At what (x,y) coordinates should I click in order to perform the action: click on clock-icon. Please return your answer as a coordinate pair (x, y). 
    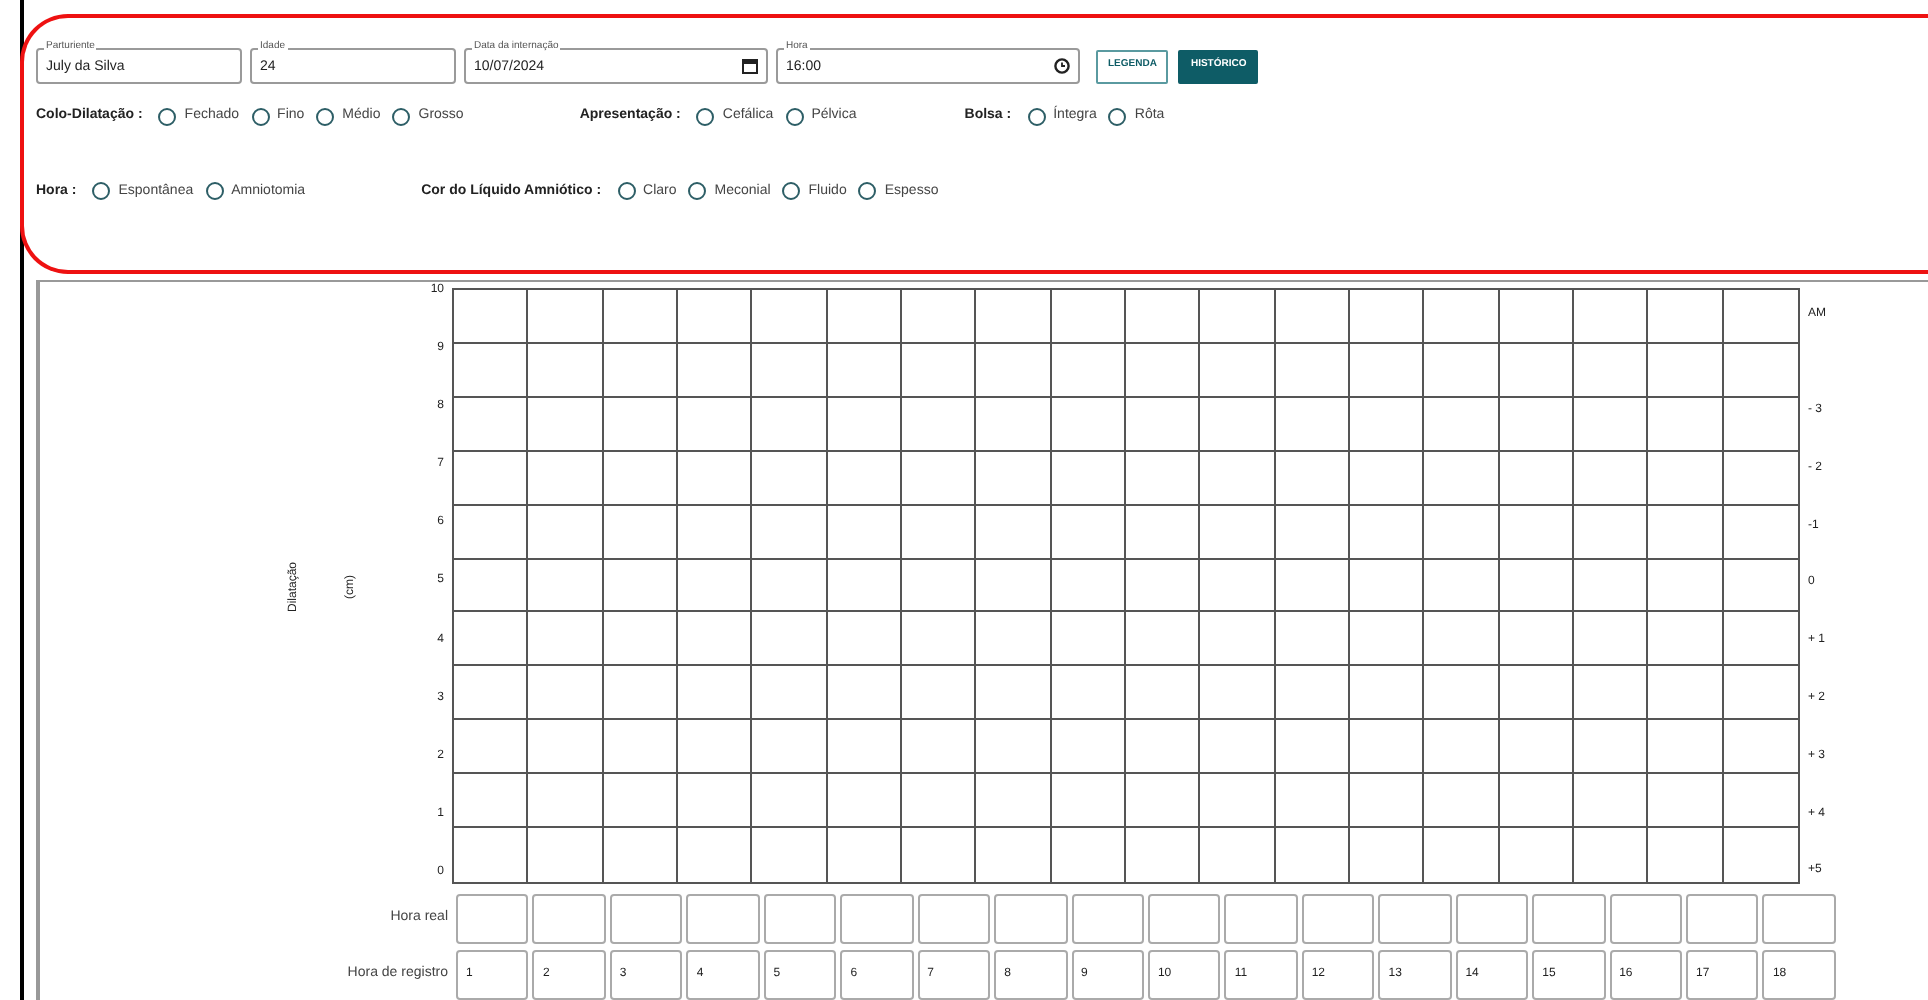
    Looking at the image, I should click on (1062, 66).